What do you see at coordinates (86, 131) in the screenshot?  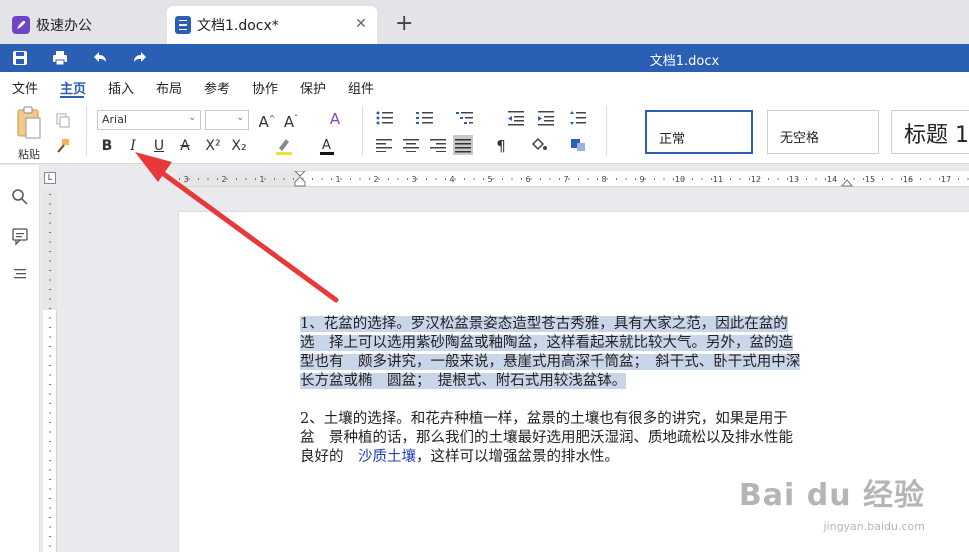 I see `separator` at bounding box center [86, 131].